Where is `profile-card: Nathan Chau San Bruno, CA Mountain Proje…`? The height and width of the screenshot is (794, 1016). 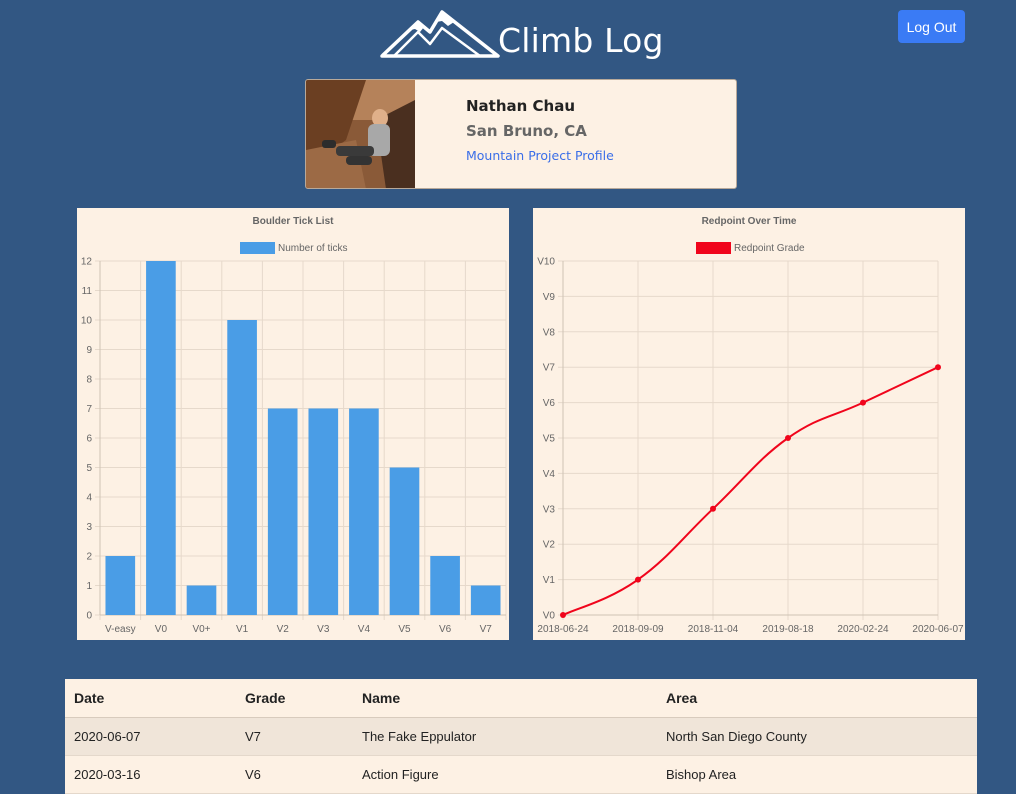
profile-card: Nathan Chau San Bruno, CA Mountain Proje… is located at coordinates (521, 134).